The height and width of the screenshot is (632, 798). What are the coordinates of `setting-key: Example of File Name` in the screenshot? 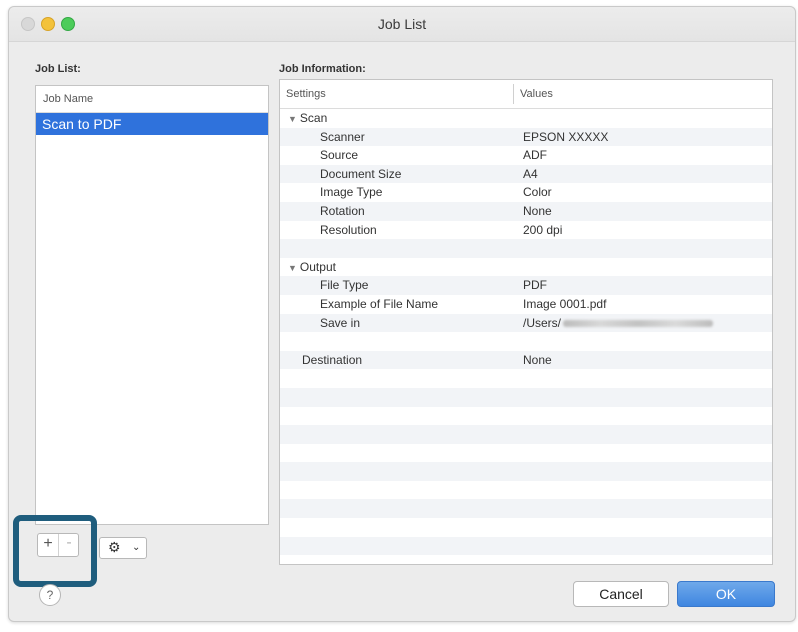 It's located at (379, 303).